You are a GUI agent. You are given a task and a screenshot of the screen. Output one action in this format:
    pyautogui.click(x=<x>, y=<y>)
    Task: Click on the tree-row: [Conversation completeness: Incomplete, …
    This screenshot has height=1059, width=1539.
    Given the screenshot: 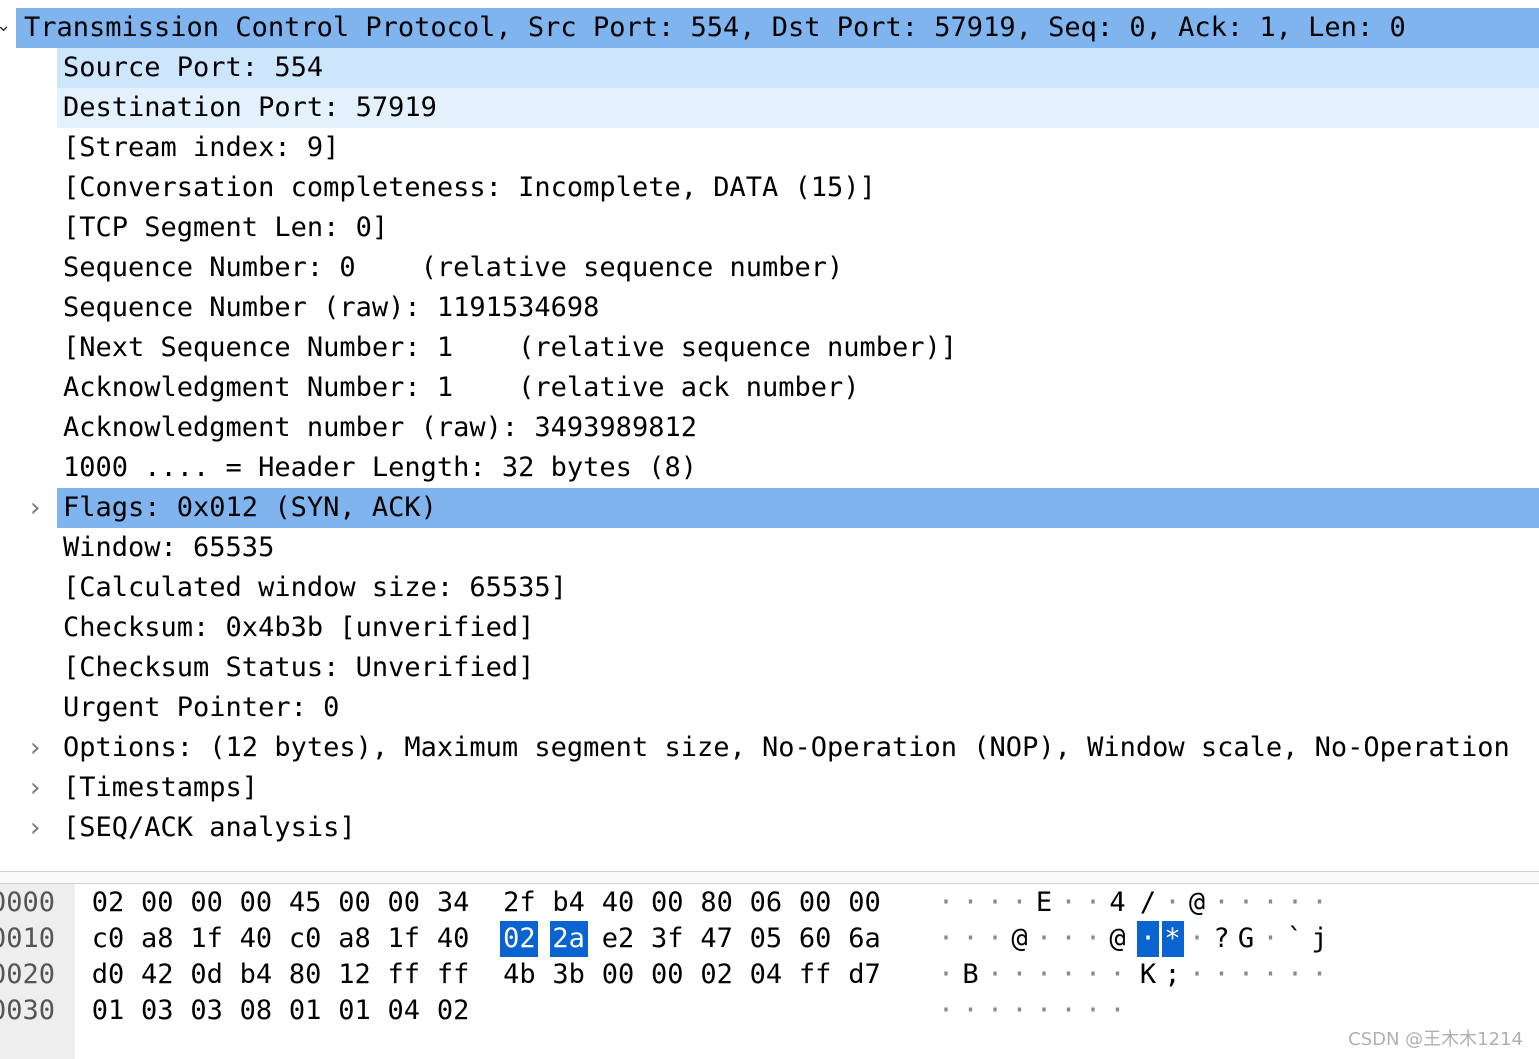 What is the action you would take?
    pyautogui.click(x=769, y=188)
    